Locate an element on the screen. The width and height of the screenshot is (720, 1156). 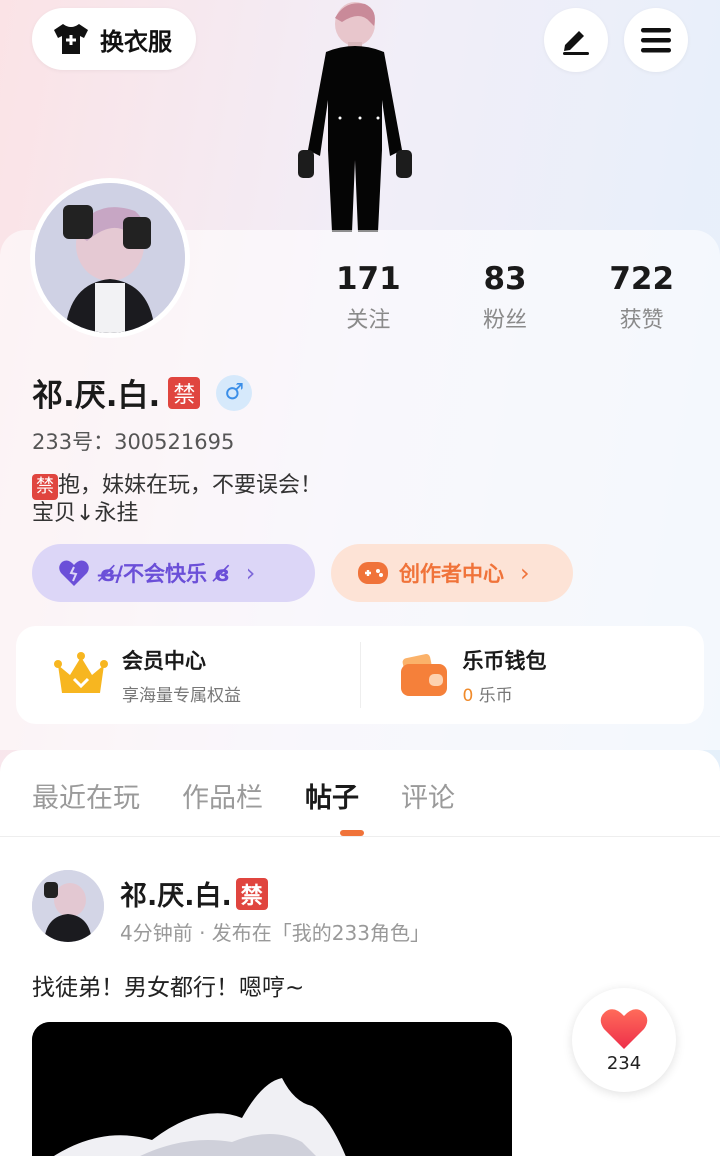
profile-stats: 171 关注 83 粉丝 722 获赞 is located at coordinates (505, 300).